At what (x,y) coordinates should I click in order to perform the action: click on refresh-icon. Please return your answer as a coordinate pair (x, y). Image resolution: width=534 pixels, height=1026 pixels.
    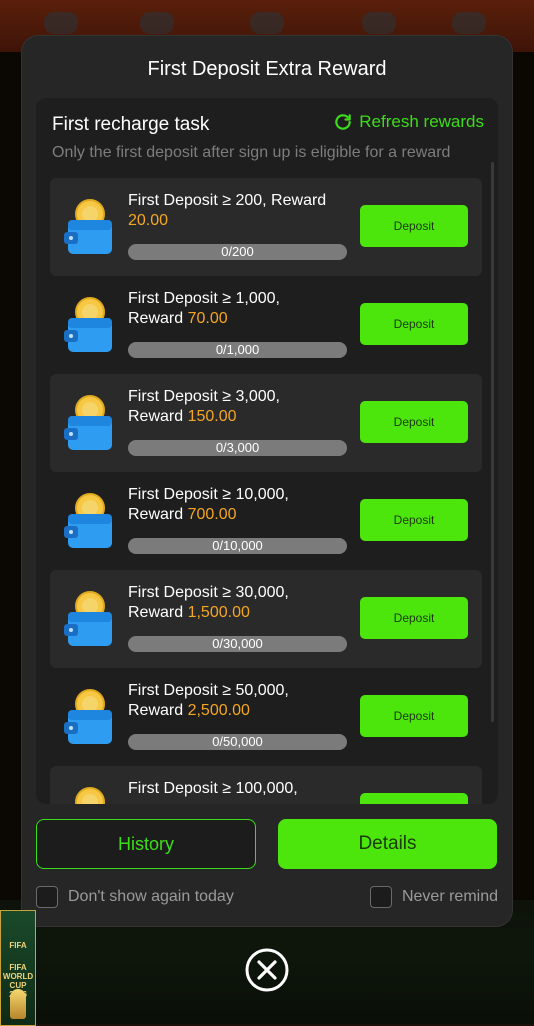
    Looking at the image, I should click on (343, 122).